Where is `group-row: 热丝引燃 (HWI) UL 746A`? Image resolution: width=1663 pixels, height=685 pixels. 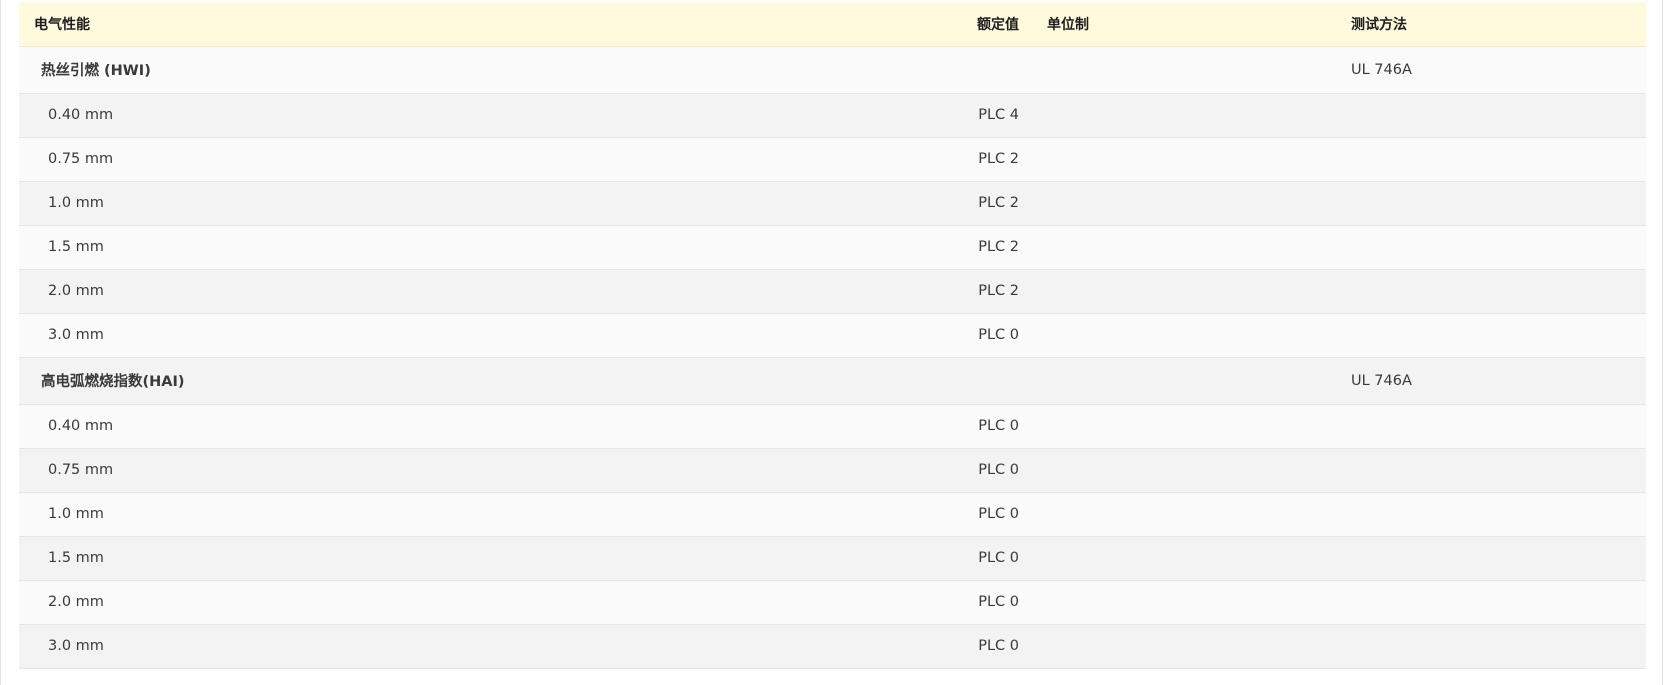 group-row: 热丝引燃 (HWI) UL 746A is located at coordinates (832, 69).